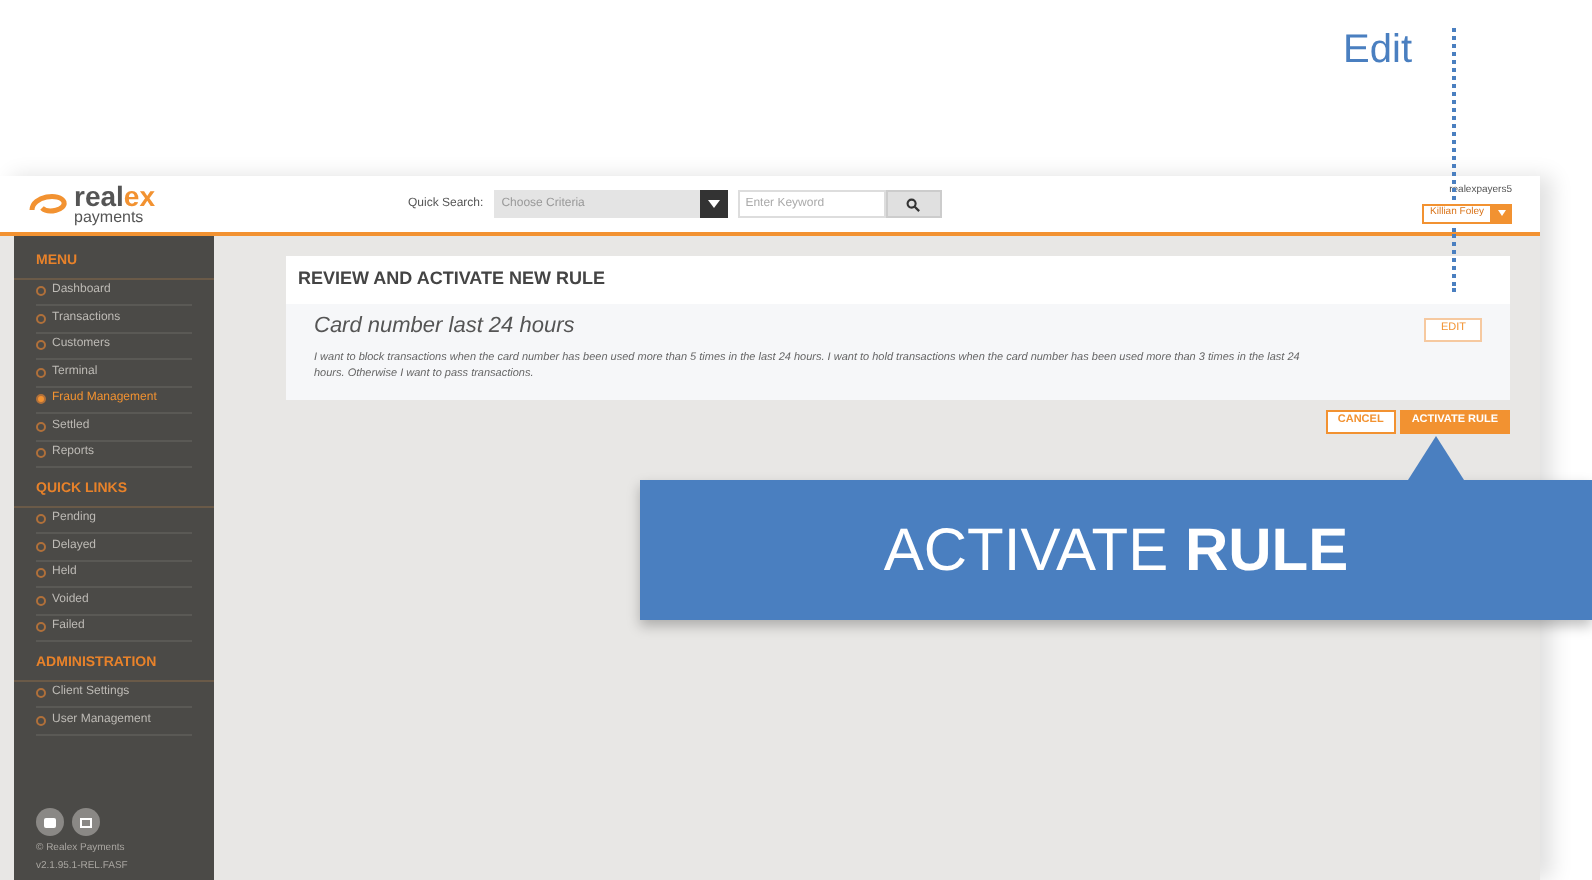  What do you see at coordinates (713, 204) in the screenshot?
I see `chevron-down-icon` at bounding box center [713, 204].